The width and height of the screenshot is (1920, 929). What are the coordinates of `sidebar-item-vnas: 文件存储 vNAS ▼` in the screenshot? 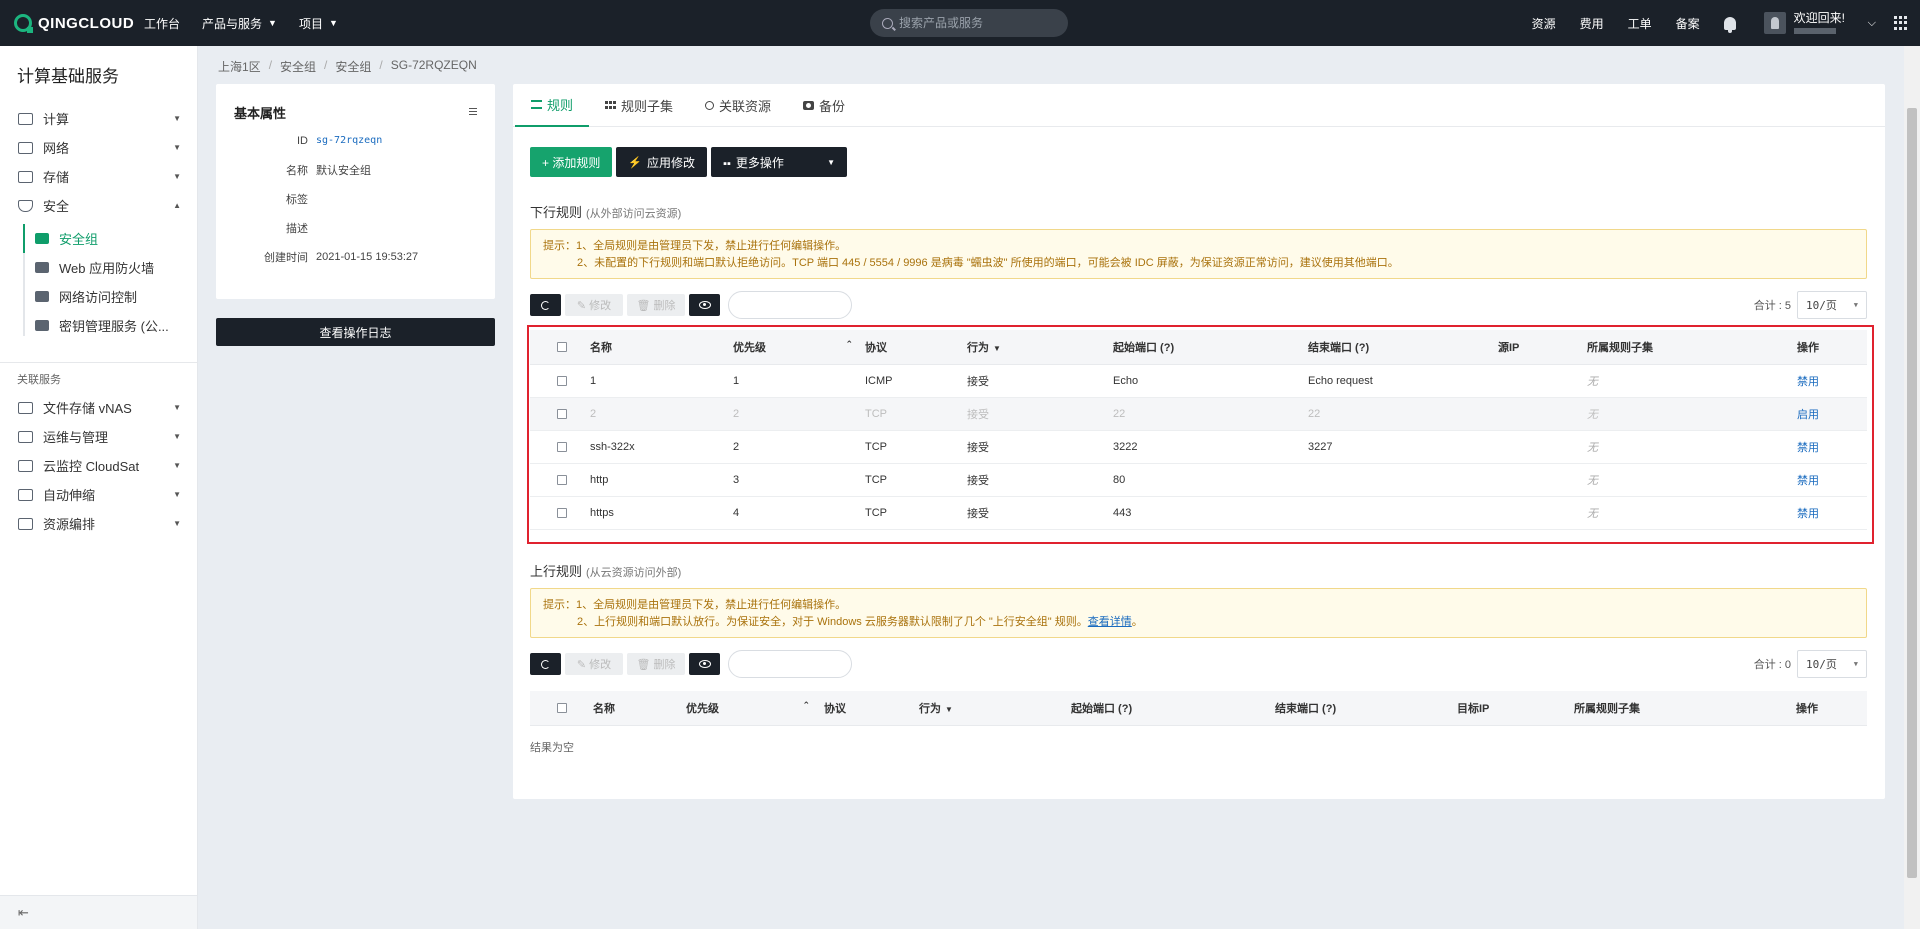 It's located at (98, 407).